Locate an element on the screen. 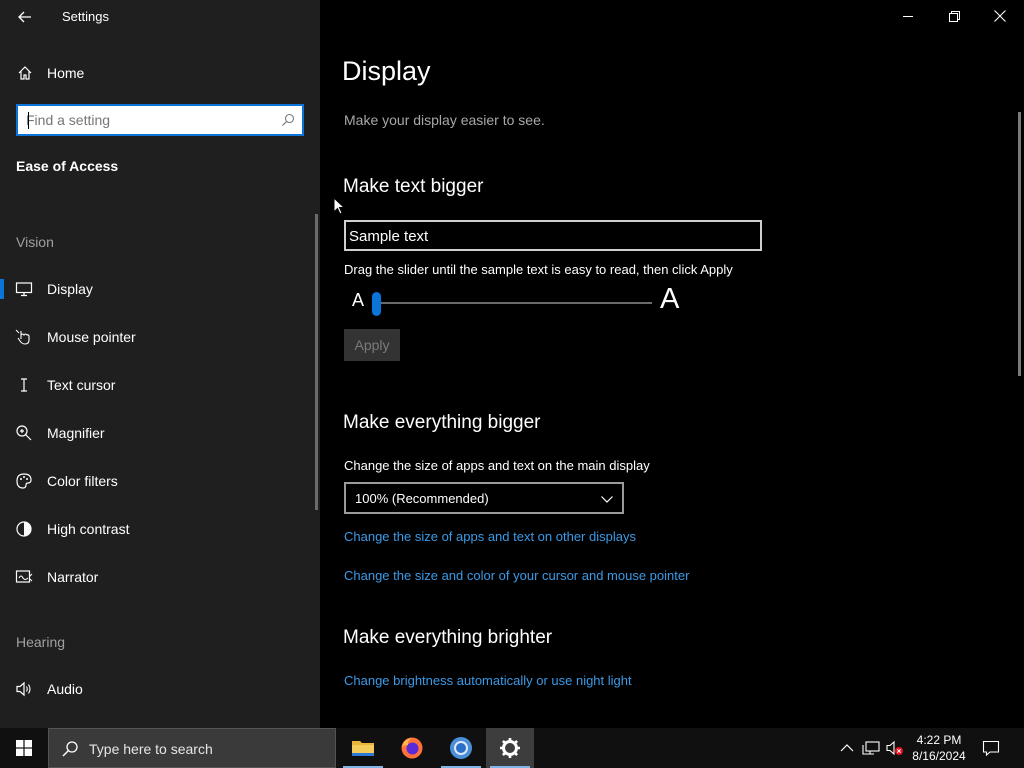 The width and height of the screenshot is (1024, 768). sidebar-item-label: Text cursor is located at coordinates (81, 385).